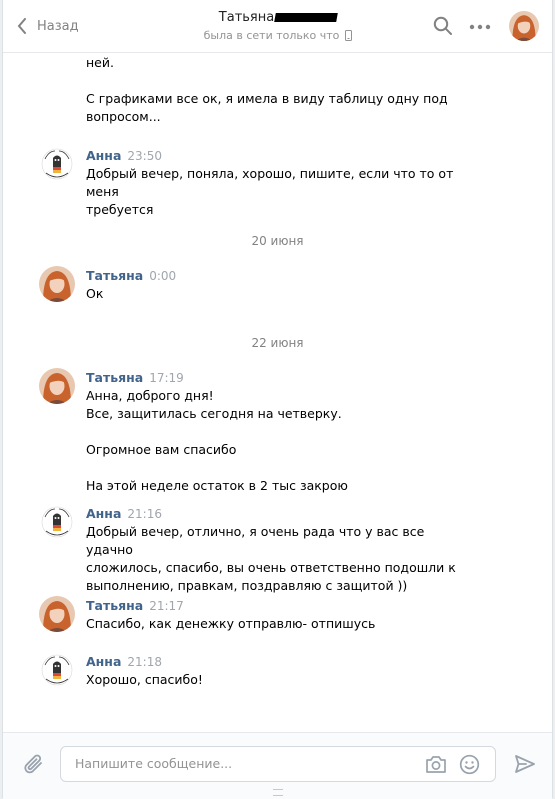 Image resolution: width=555 pixels, height=799 pixels. I want to click on date-separator: 20 июня, so click(277, 241).